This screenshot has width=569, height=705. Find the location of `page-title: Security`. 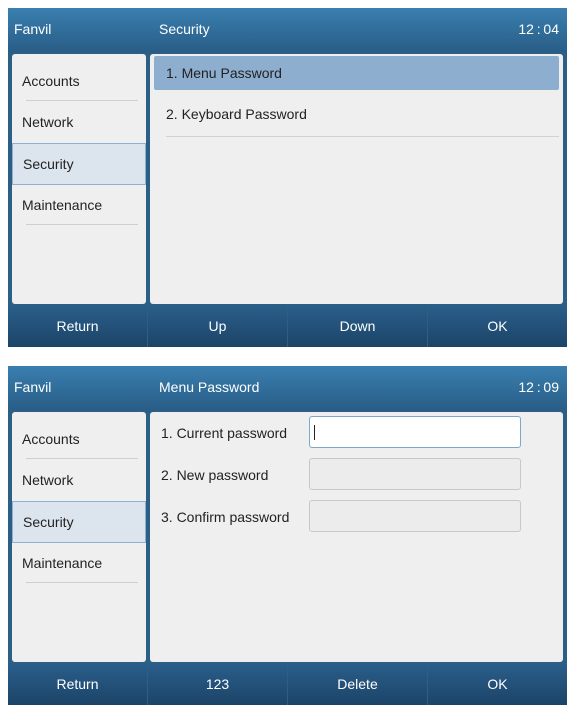

page-title: Security is located at coordinates (184, 29).